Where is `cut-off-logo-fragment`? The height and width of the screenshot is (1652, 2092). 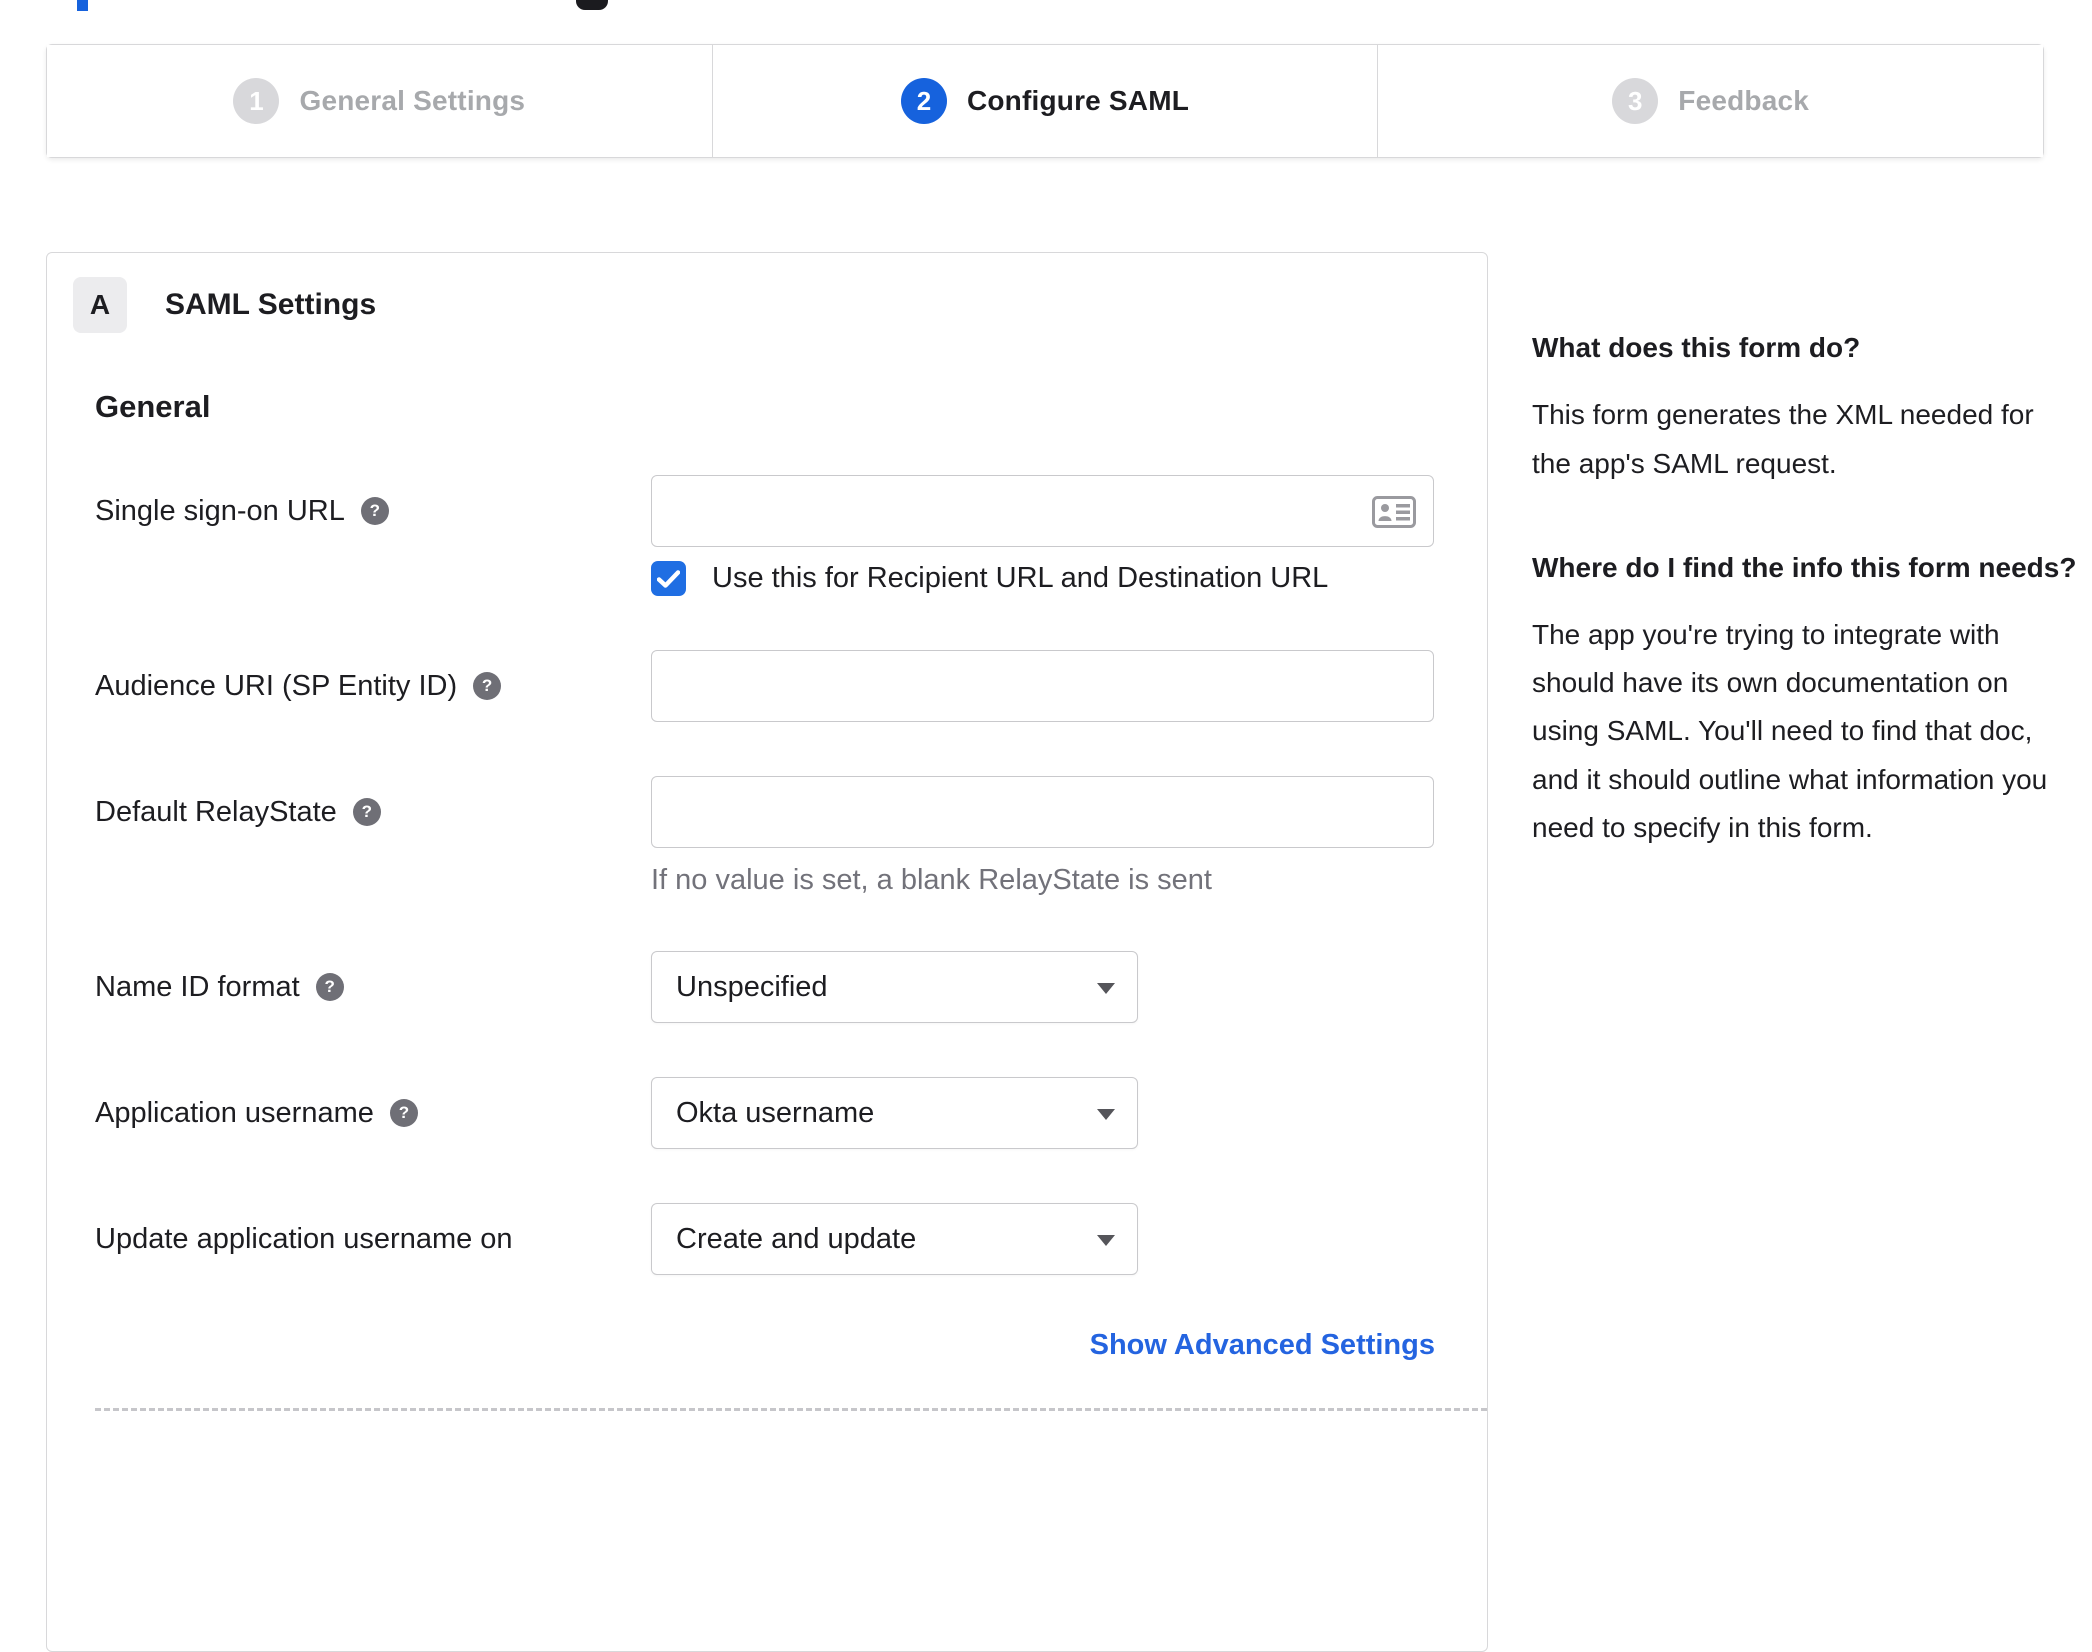 cut-off-logo-fragment is located at coordinates (592, 5).